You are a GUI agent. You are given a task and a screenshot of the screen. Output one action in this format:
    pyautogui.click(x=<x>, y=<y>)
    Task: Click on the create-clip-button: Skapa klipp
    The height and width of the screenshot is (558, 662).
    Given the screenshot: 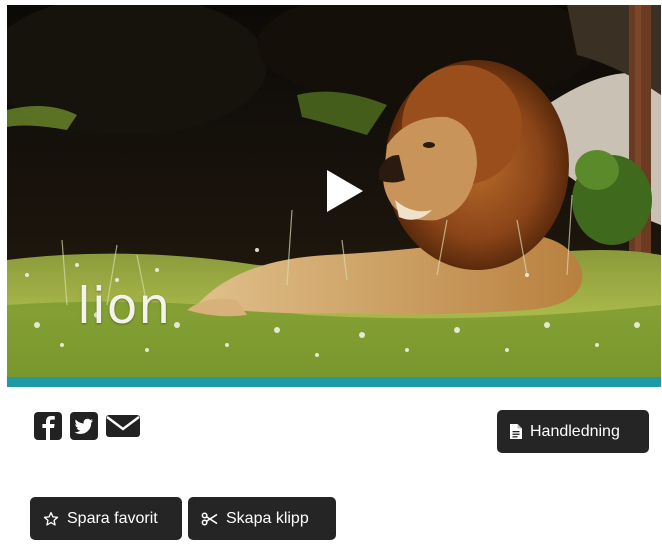 What is the action you would take?
    pyautogui.click(x=262, y=518)
    